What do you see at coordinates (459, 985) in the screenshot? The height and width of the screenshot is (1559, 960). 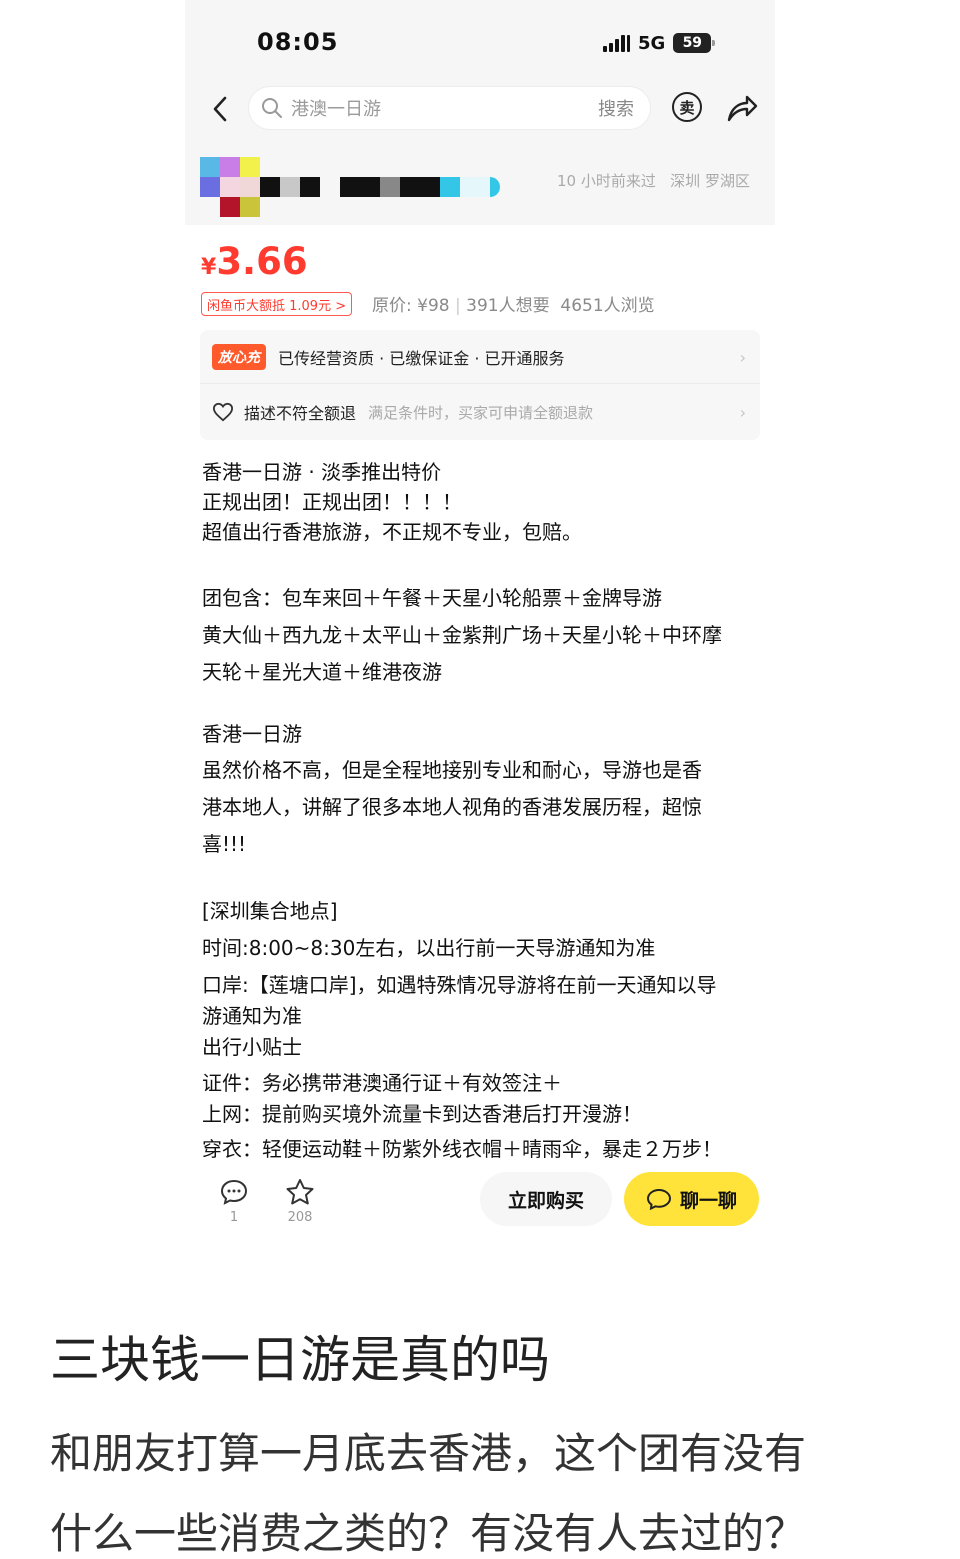 I see `desc-line: 口岸:【莲塘口岸]，如遇特殊情况导游将在前一天通知以导` at bounding box center [459, 985].